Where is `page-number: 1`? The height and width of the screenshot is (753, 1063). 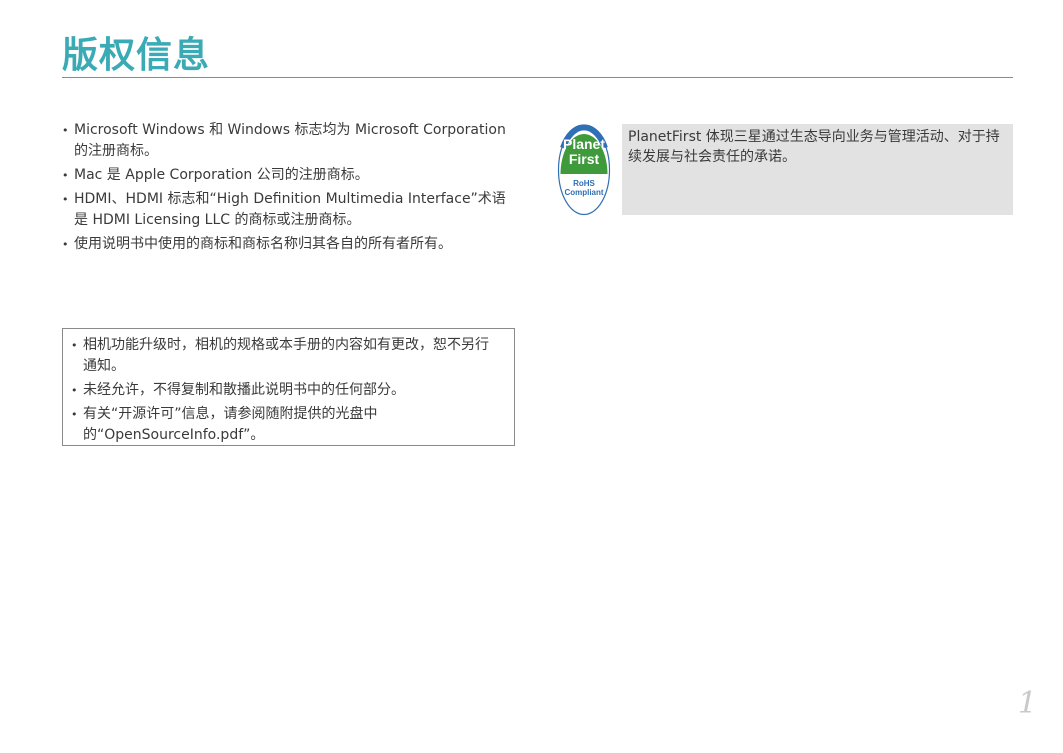
page-number: 1 is located at coordinates (1027, 703).